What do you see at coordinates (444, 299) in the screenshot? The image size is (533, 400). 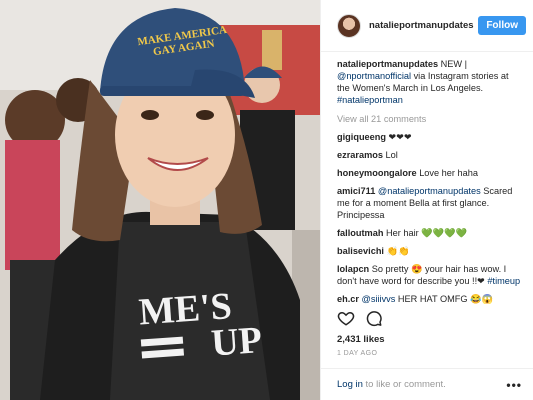 I see `comment-text: HER HAT OMFG 😂😱` at bounding box center [444, 299].